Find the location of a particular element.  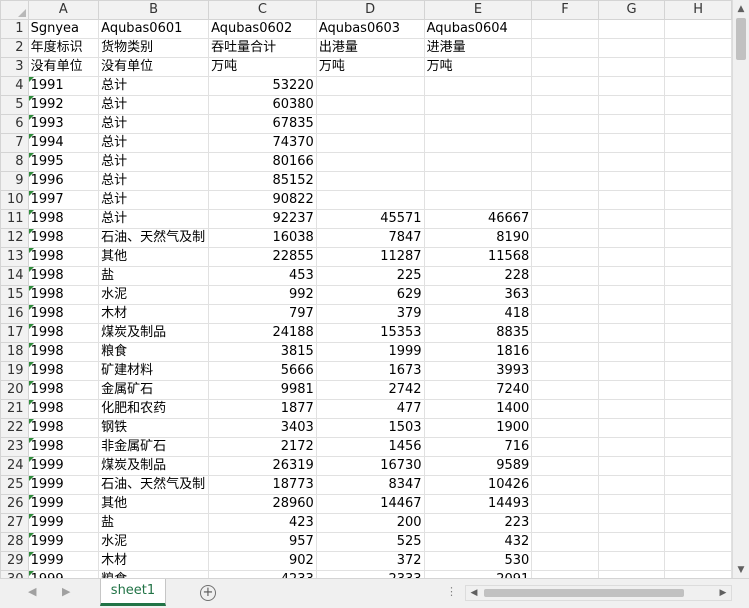

cell-d7 is located at coordinates (370, 143).